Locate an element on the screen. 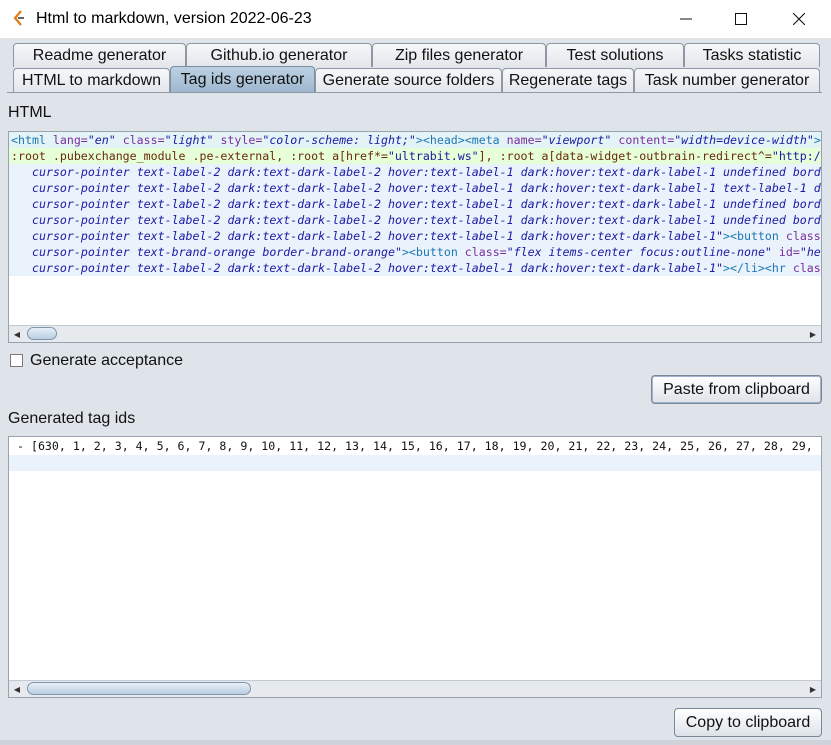 This screenshot has width=831, height=745. maximize-button is located at coordinates (741, 19).